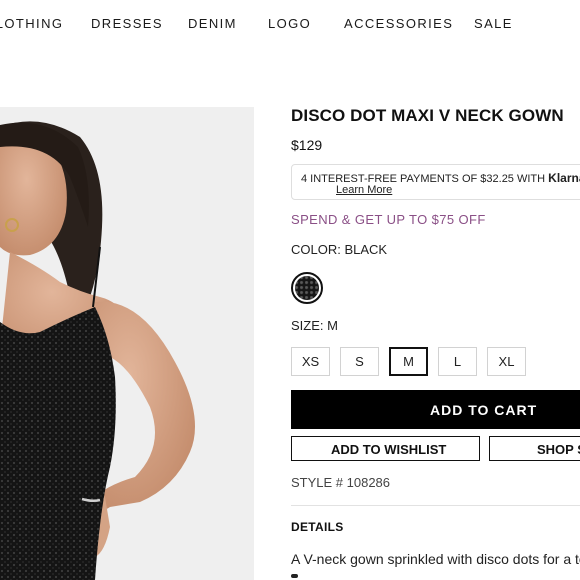  I want to click on product-title: DISCO DOT MAXI V NECK GOWN, so click(427, 115).